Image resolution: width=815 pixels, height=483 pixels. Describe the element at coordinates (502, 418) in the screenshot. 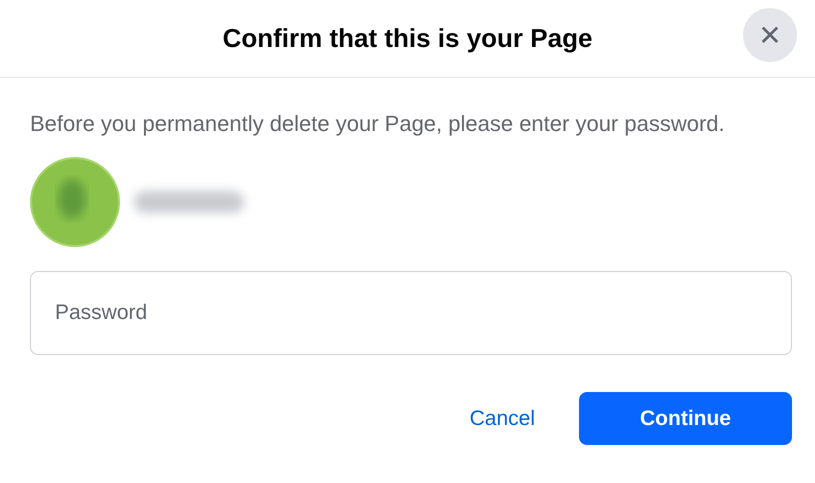

I see `cancel-link: Cancel` at that location.